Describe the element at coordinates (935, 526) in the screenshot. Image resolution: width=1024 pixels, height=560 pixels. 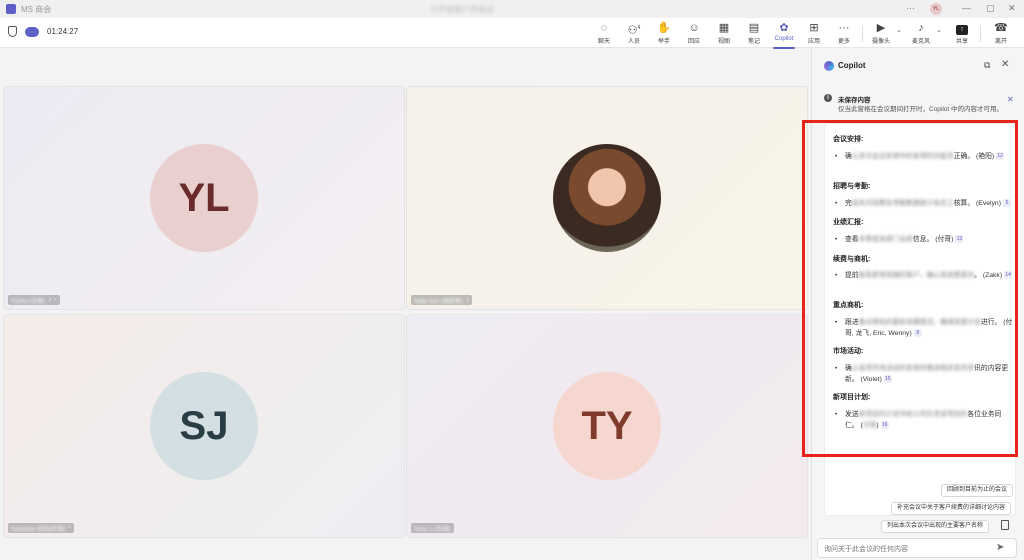
I see `suggestion-chip: 列出本次会议中出现的主要客户名称` at that location.